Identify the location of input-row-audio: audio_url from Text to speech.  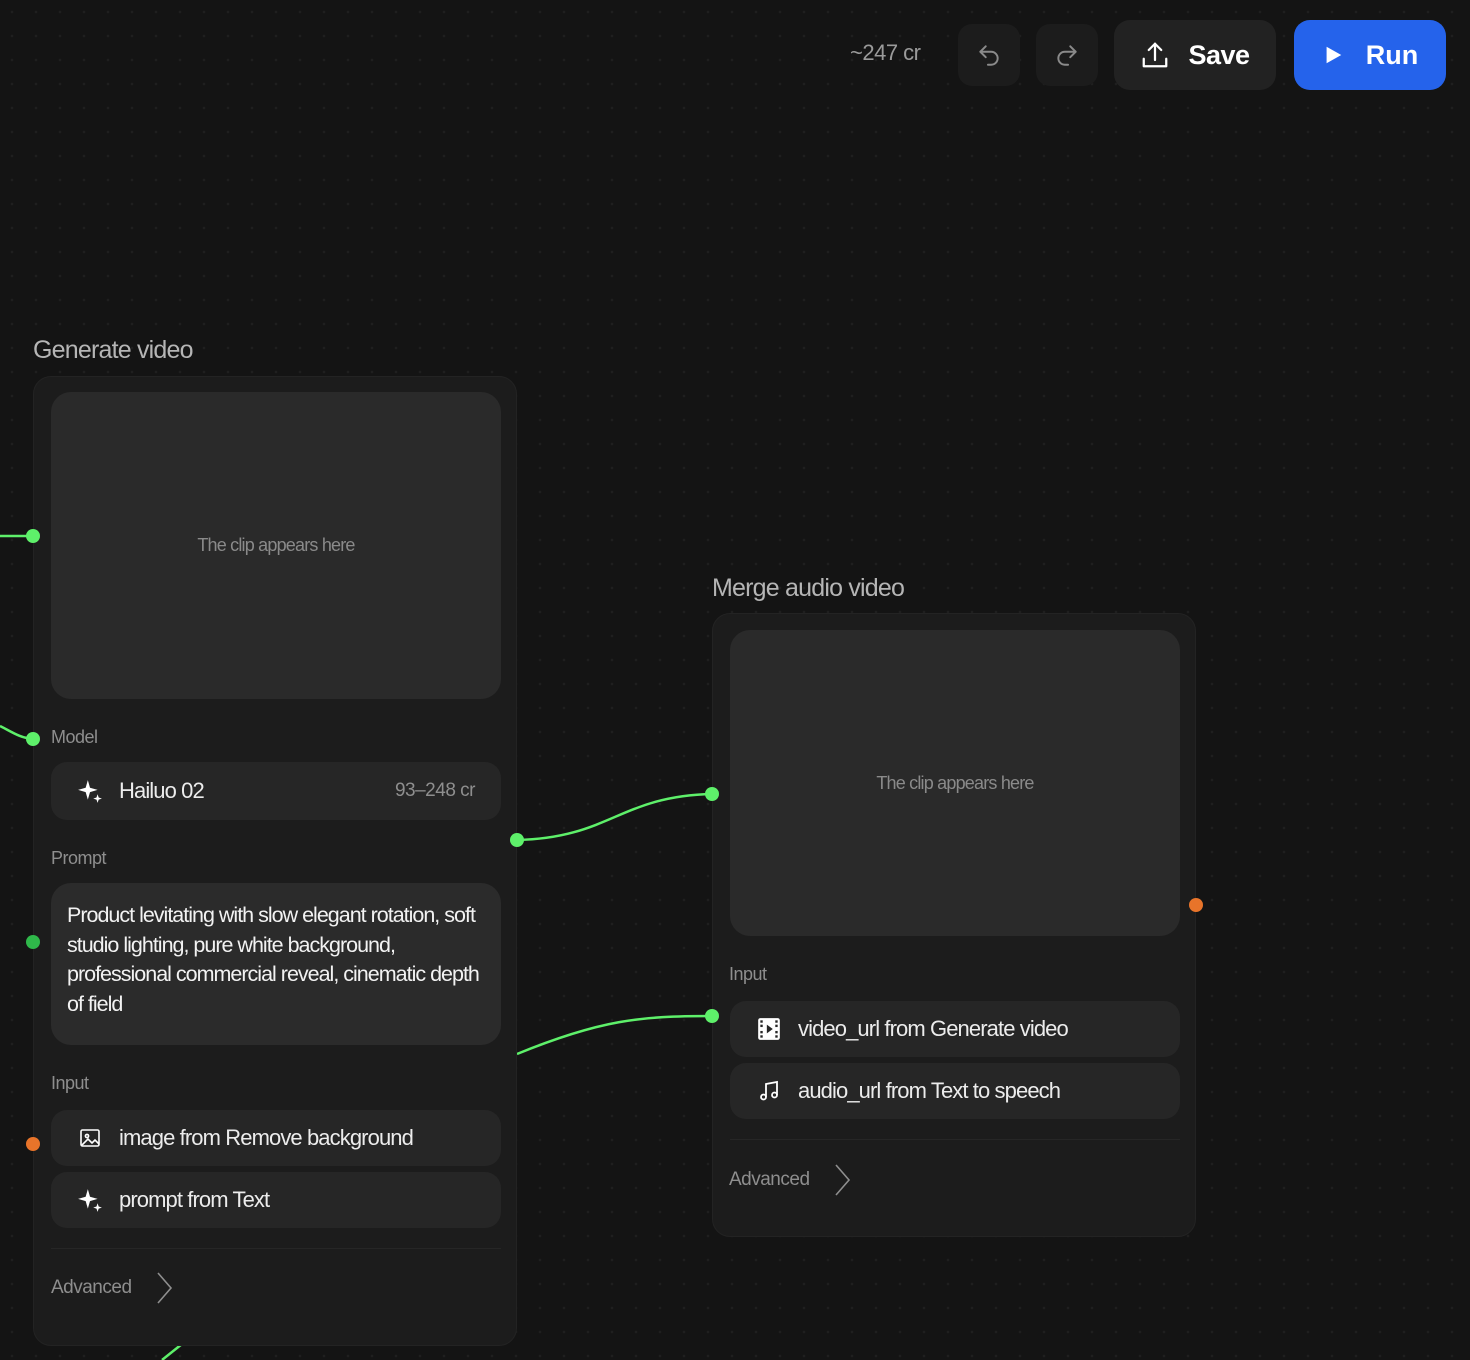
(955, 1091).